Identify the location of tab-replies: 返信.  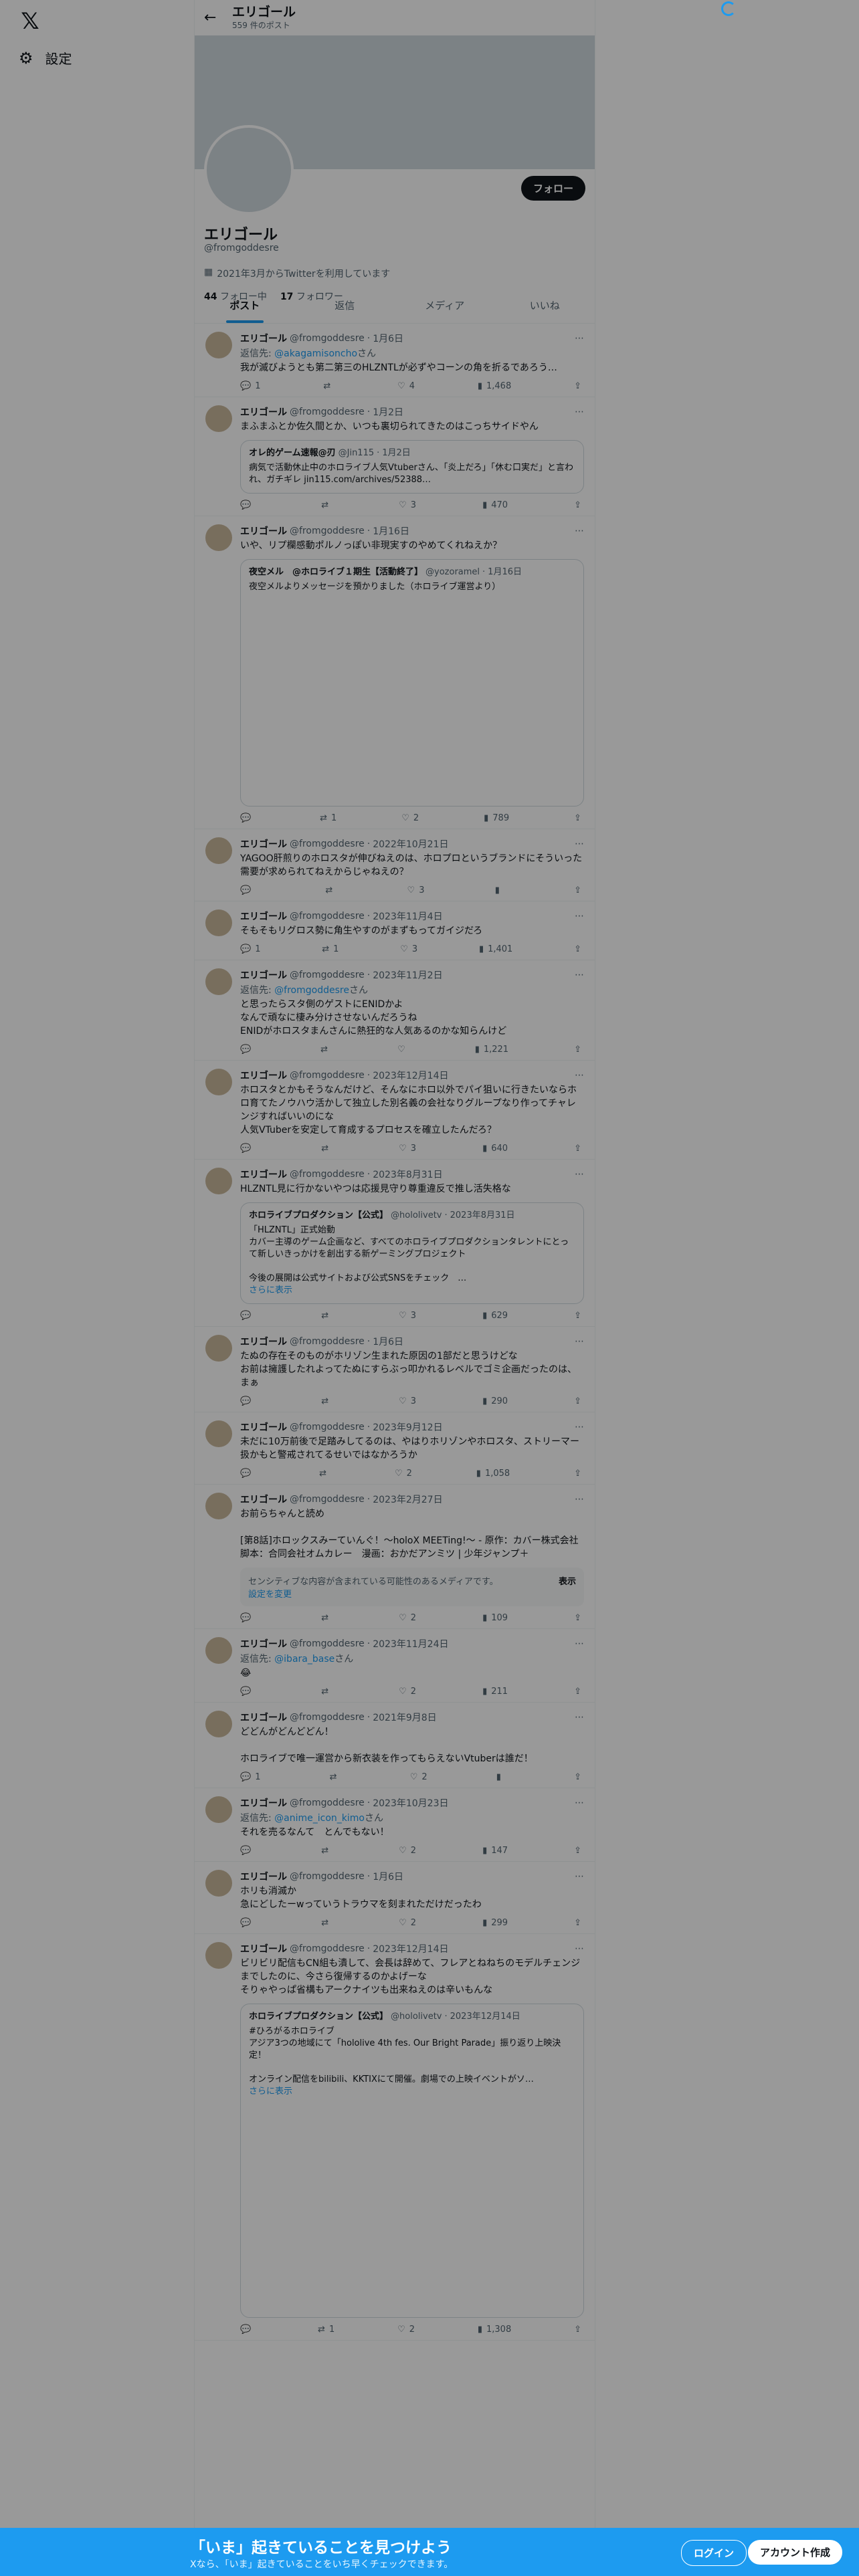
(345, 305).